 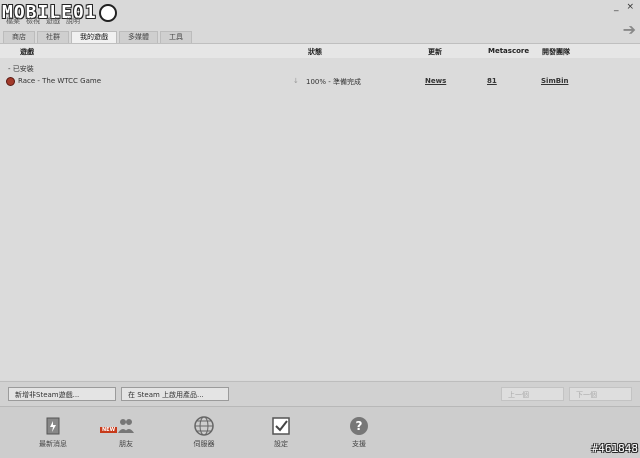 I want to click on column-game: 遊戲, so click(x=27, y=52).